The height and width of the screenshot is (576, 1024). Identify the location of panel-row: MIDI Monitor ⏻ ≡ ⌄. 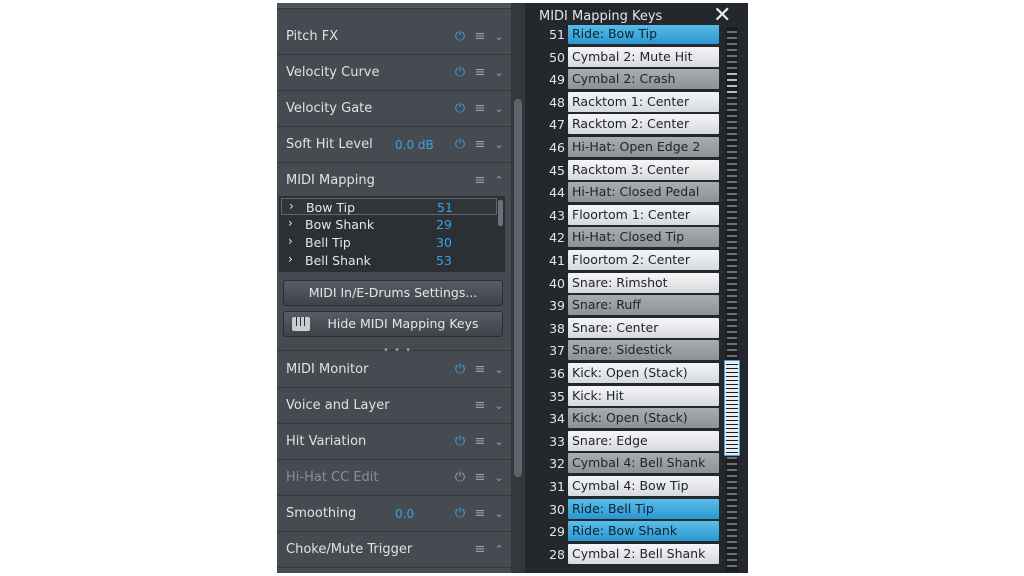
(394, 370).